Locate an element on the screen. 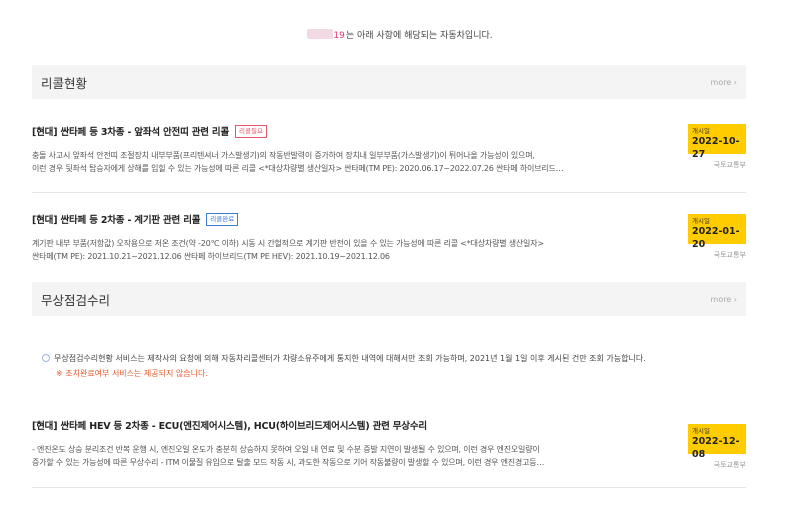  recall-more-link: more › is located at coordinates (724, 82).